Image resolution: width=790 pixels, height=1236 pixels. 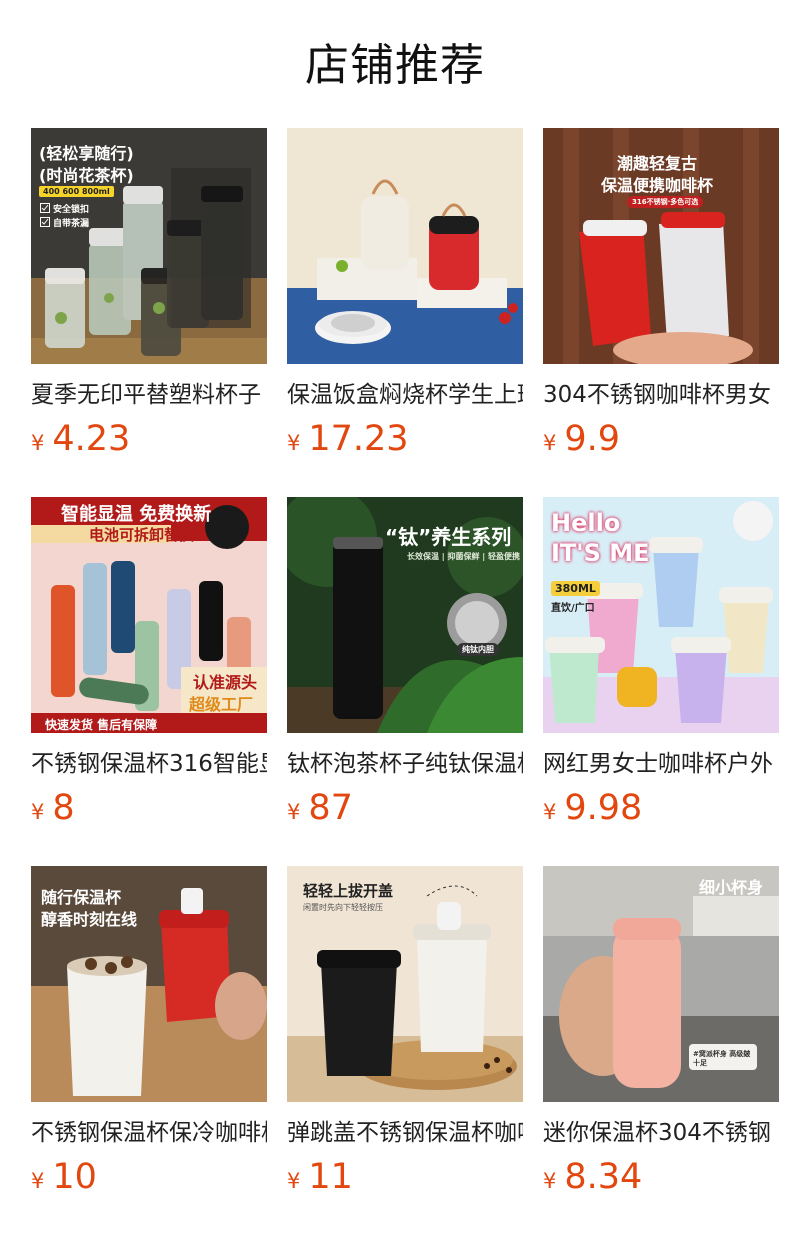 What do you see at coordinates (405, 615) in the screenshot?
I see `product-image: “钛”养生系列 长效保温 | 抑菌保鲜 | 轻盈便携 纯钛内胆` at bounding box center [405, 615].